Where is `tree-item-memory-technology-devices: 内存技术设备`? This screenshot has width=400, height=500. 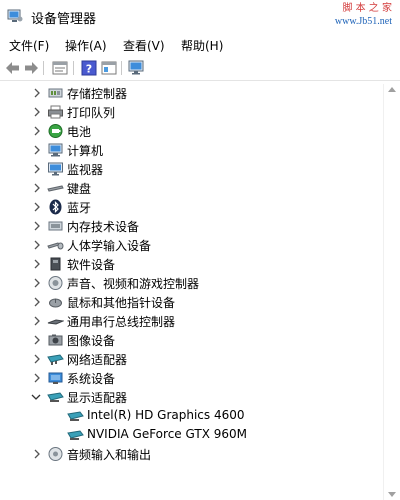 tree-item-memory-technology-devices: 内存技术设备 is located at coordinates (191, 226).